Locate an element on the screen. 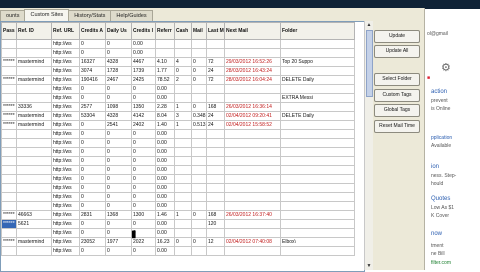 This screenshot has height=272, width=480. table-cell: mastermind is located at coordinates (34, 80).